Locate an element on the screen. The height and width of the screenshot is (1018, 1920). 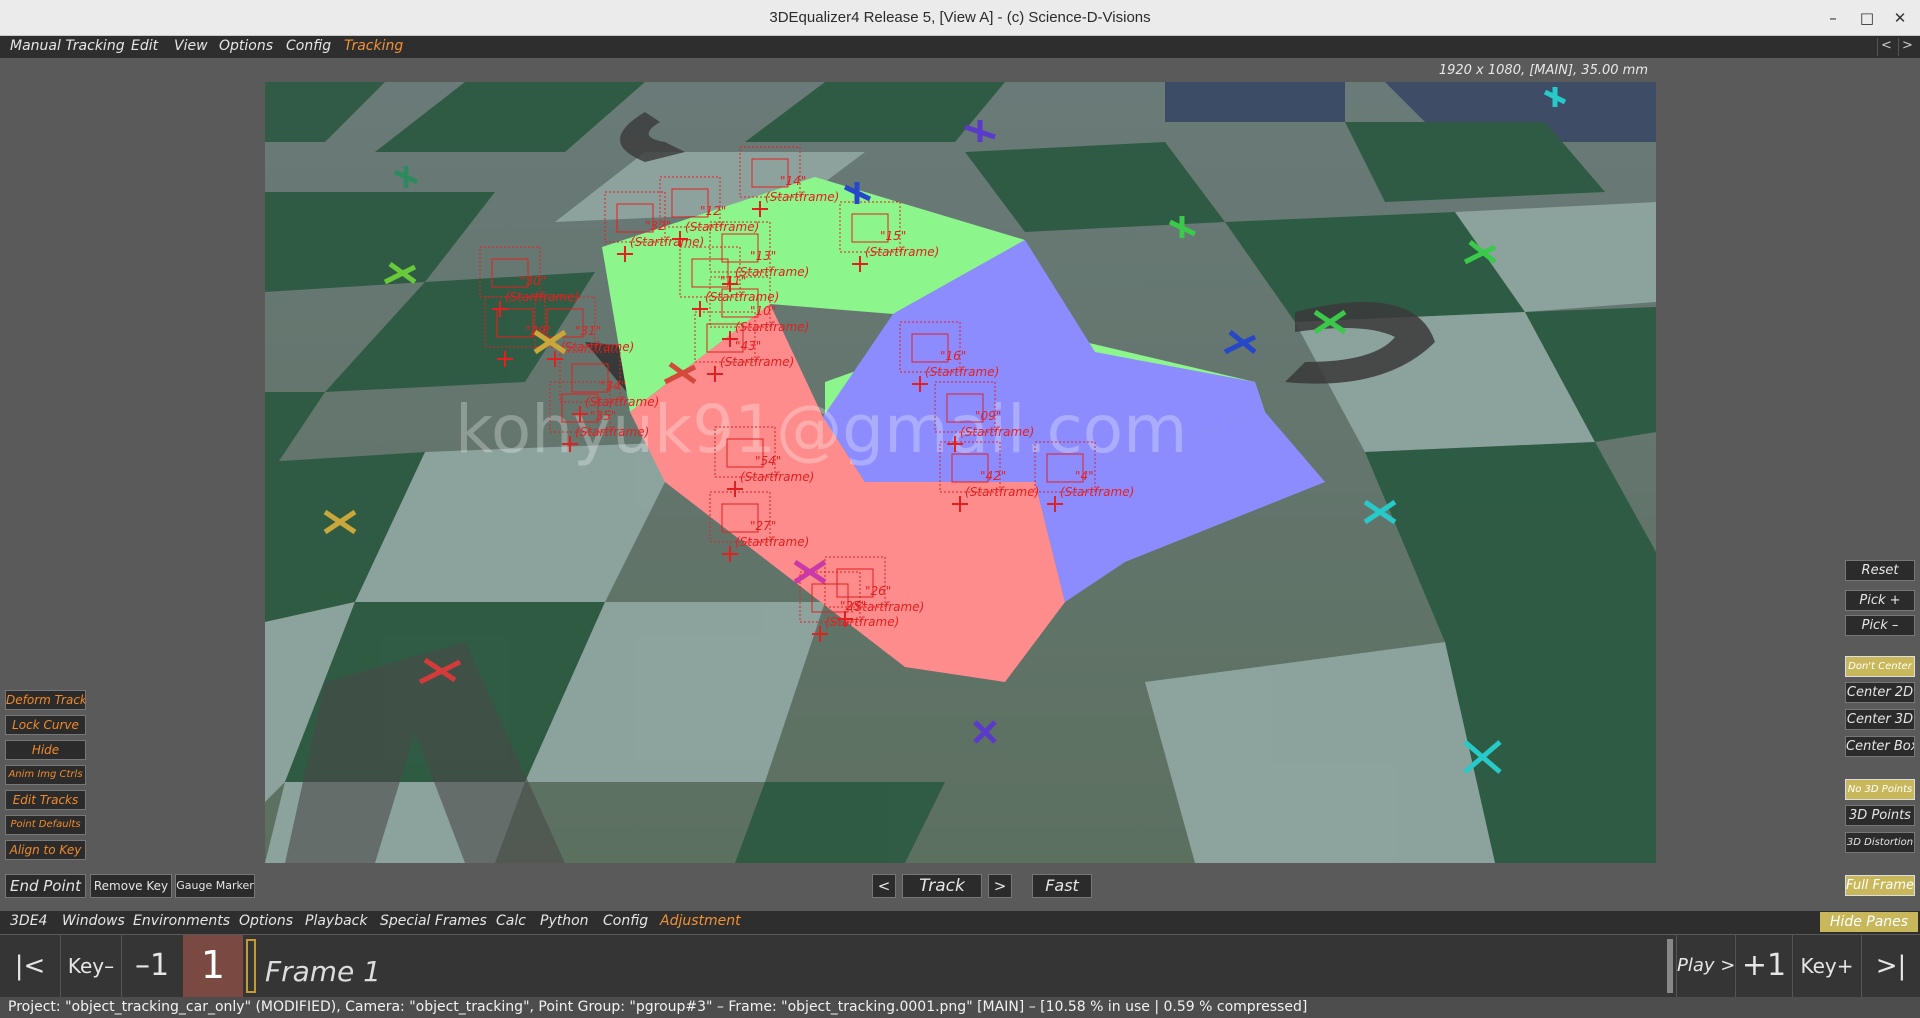
full-frame-button: Full Frame is located at coordinates (1880, 885).